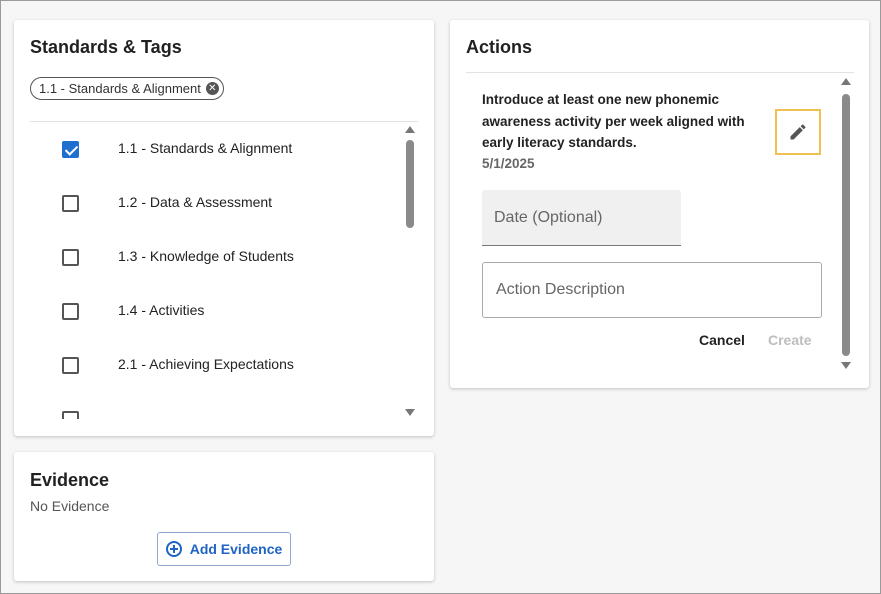 The width and height of the screenshot is (881, 594). I want to click on evidence-title: Evidence, so click(70, 480).